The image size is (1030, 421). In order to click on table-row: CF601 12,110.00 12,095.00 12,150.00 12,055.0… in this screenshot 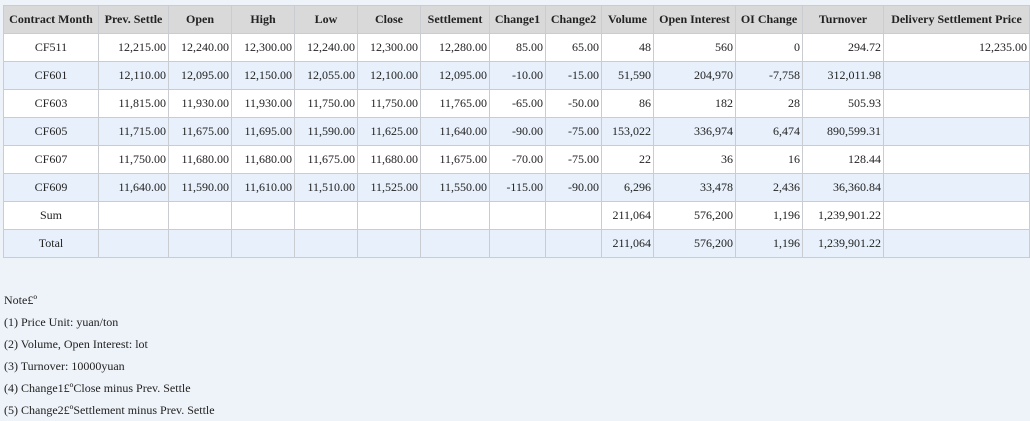, I will do `click(516, 75)`.